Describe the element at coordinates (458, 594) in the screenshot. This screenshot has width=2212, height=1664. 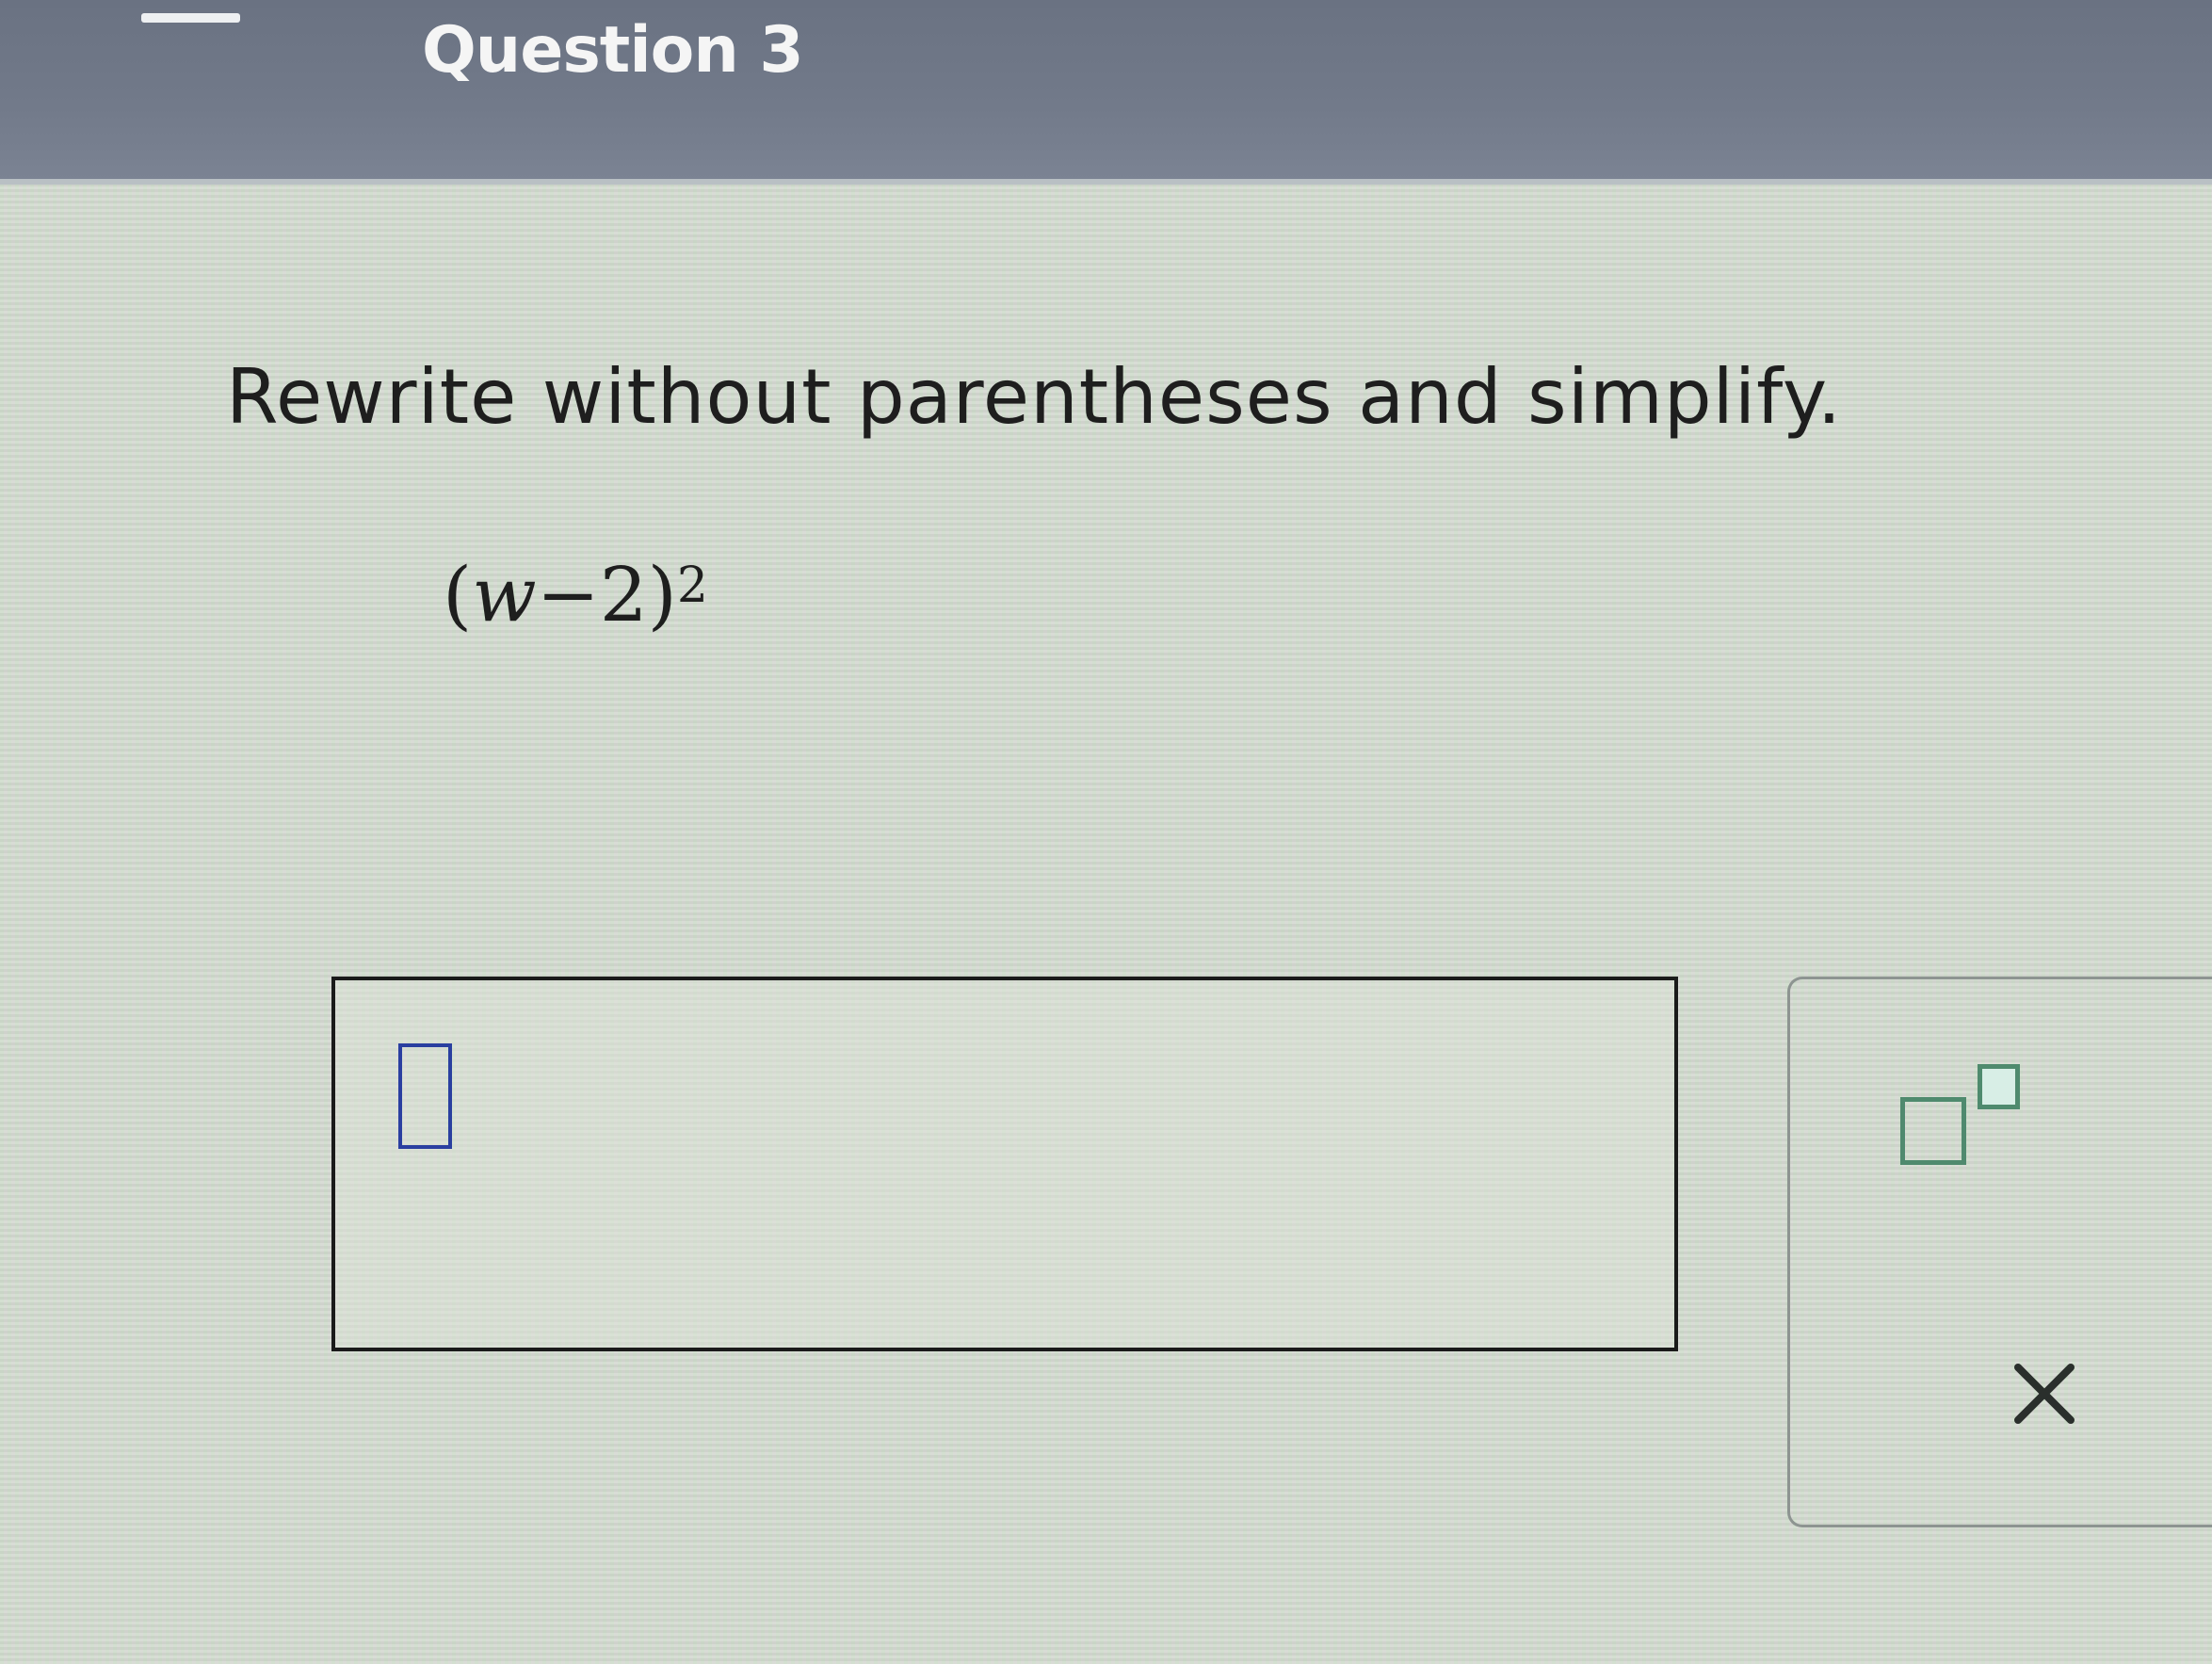
I see `open-paren: (` at that location.